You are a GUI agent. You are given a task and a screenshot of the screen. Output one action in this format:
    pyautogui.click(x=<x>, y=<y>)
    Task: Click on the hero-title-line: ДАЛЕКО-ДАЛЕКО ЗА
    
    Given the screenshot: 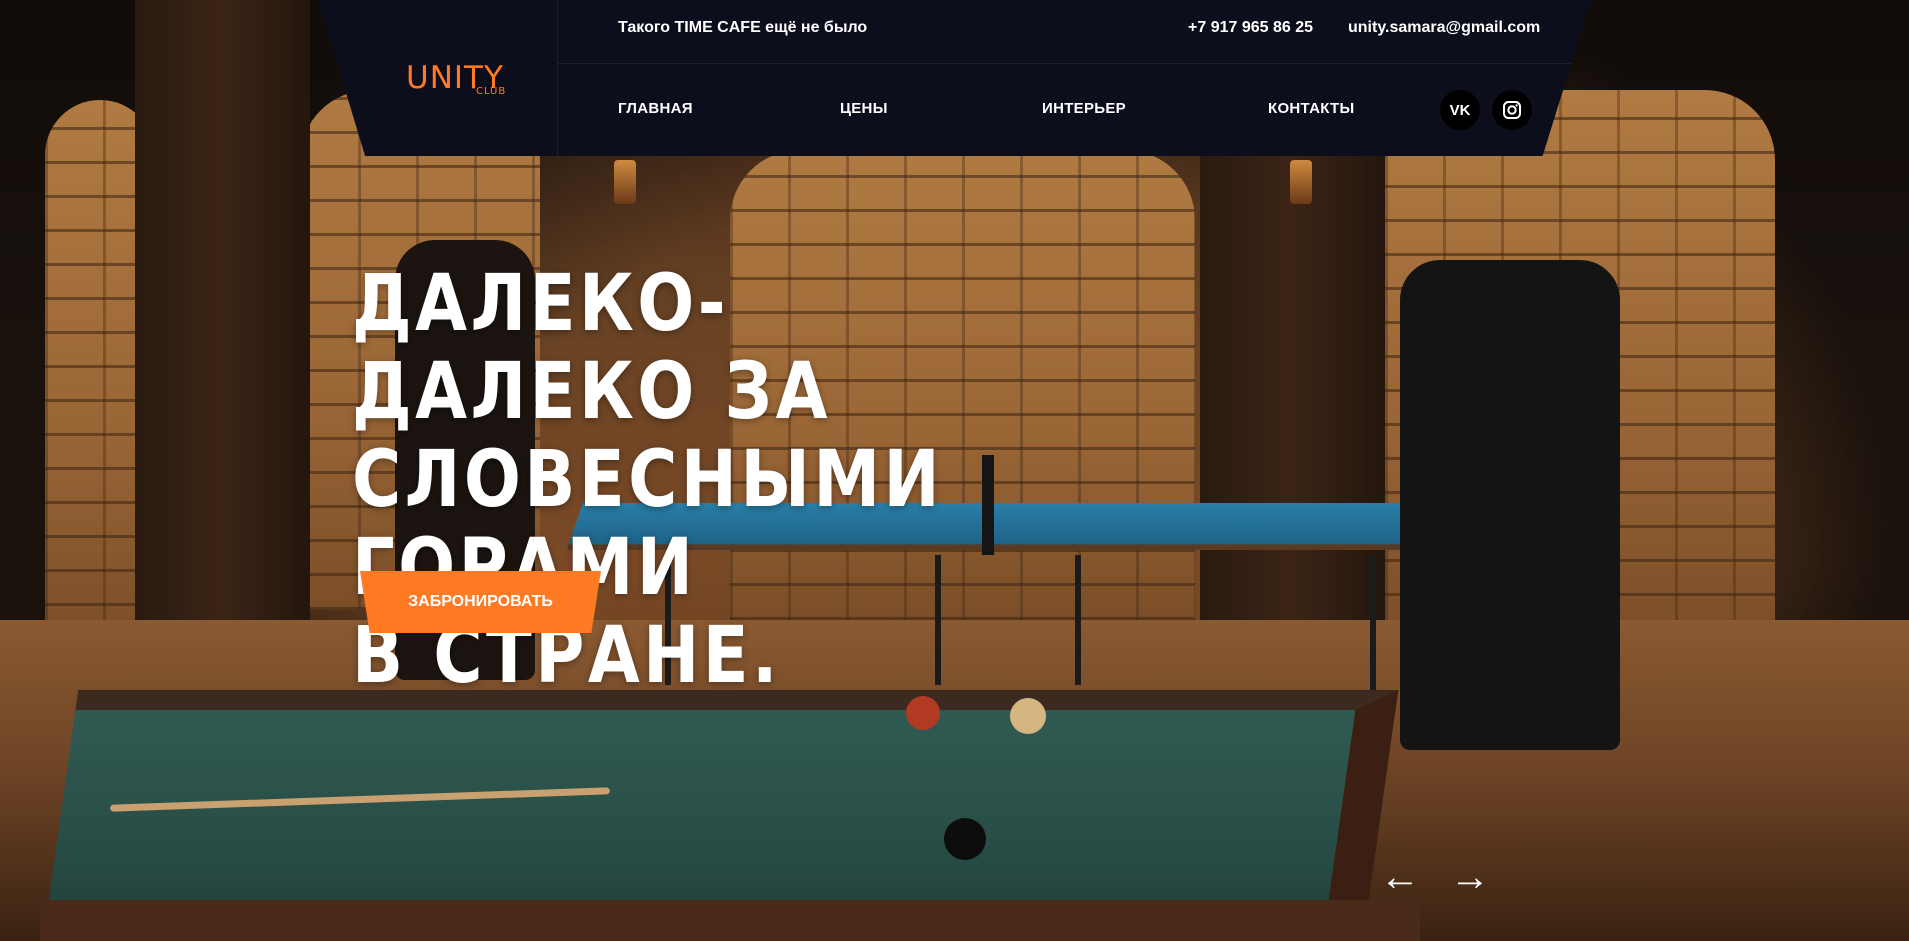 What is the action you would take?
    pyautogui.click(x=591, y=348)
    